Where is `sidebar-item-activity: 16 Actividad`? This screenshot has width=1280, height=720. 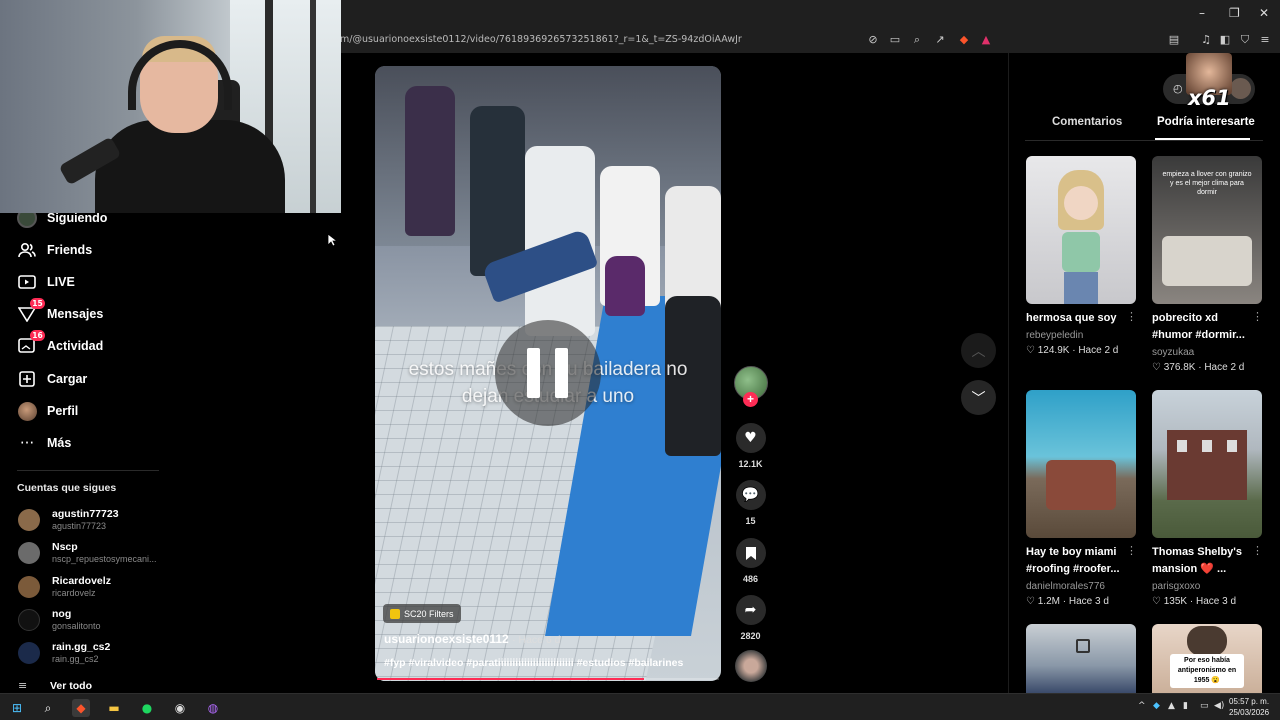
sidebar-item-activity: 16 Actividad is located at coordinates (60, 344).